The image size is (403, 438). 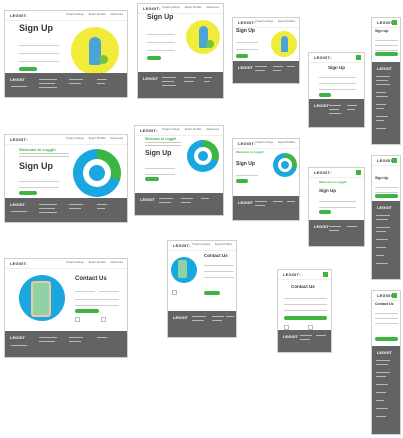 What do you see at coordinates (182, 269) in the screenshot?
I see `phone-hand-icon` at bounding box center [182, 269].